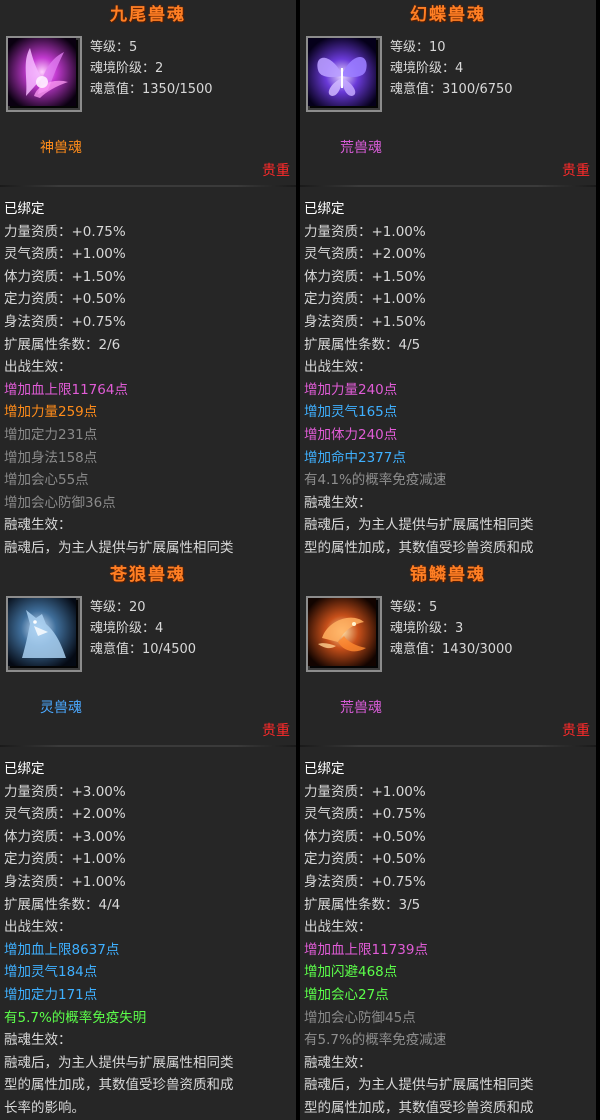 Image resolution: width=600 pixels, height=1120 pixels. I want to click on attribute-line: 力量资质：+0.75%, so click(65, 231).